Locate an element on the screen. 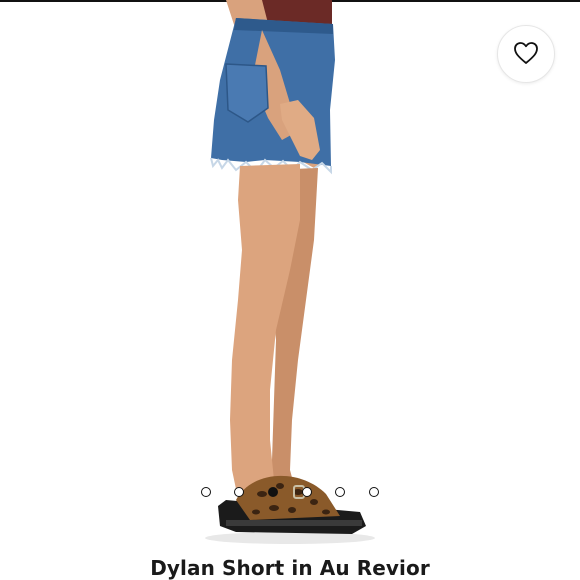 Image resolution: width=580 pixels, height=580 pixels. carousel-pagination is located at coordinates (290, 494).